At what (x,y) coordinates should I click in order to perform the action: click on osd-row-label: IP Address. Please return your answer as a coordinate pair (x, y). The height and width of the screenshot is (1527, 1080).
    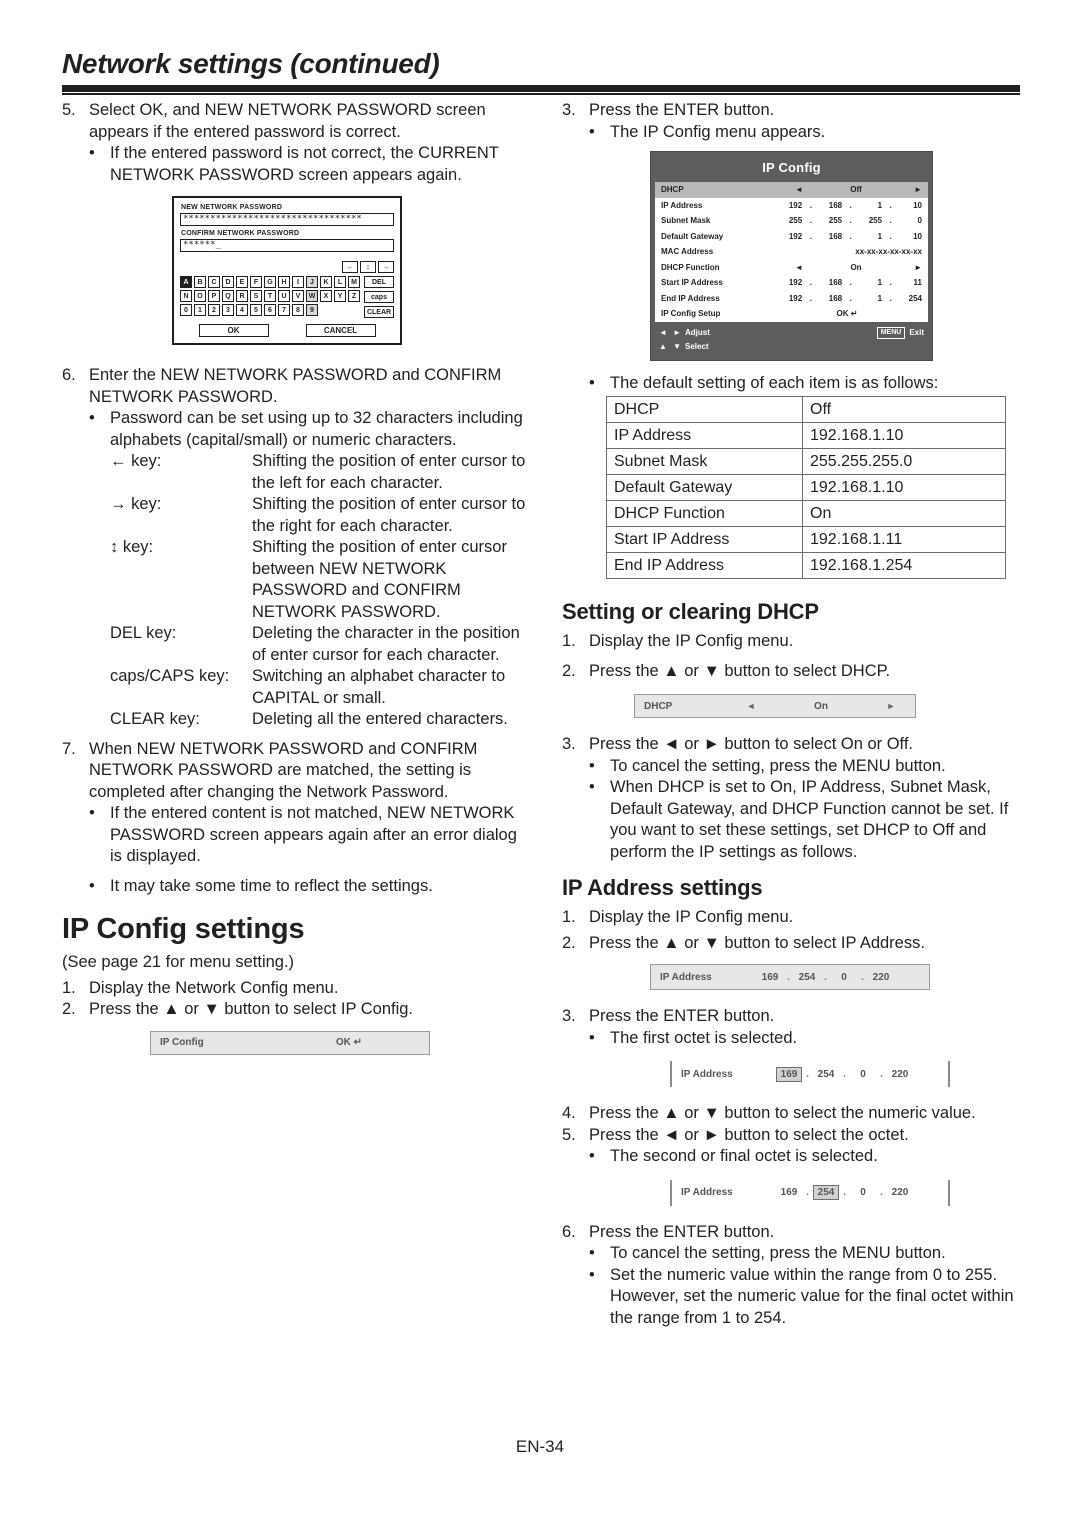
    Looking at the image, I should click on (682, 205).